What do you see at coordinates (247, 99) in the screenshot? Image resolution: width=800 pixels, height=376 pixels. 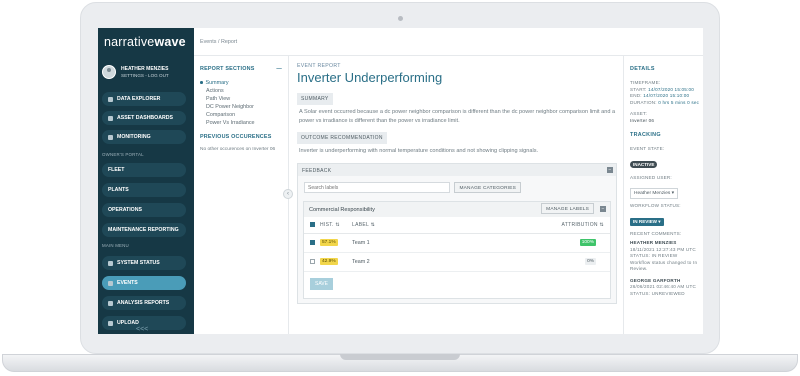 I see `section-link-path-view: Path View` at bounding box center [247, 99].